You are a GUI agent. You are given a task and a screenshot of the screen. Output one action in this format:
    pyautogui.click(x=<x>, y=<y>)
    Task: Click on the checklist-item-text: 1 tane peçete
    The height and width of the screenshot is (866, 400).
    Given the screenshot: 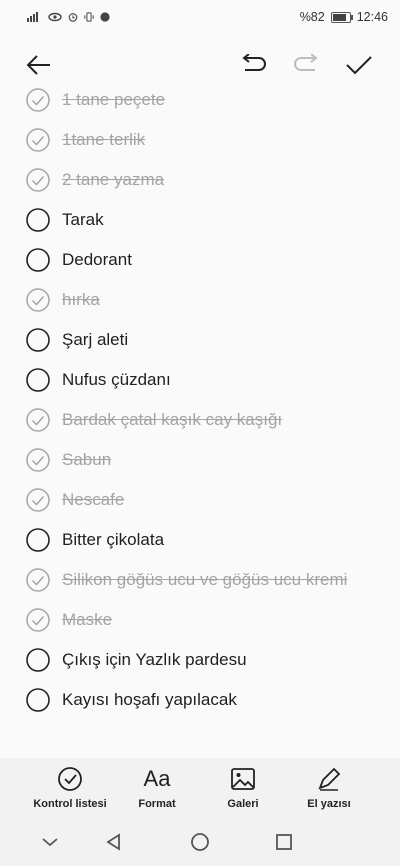 What is the action you would take?
    pyautogui.click(x=113, y=100)
    